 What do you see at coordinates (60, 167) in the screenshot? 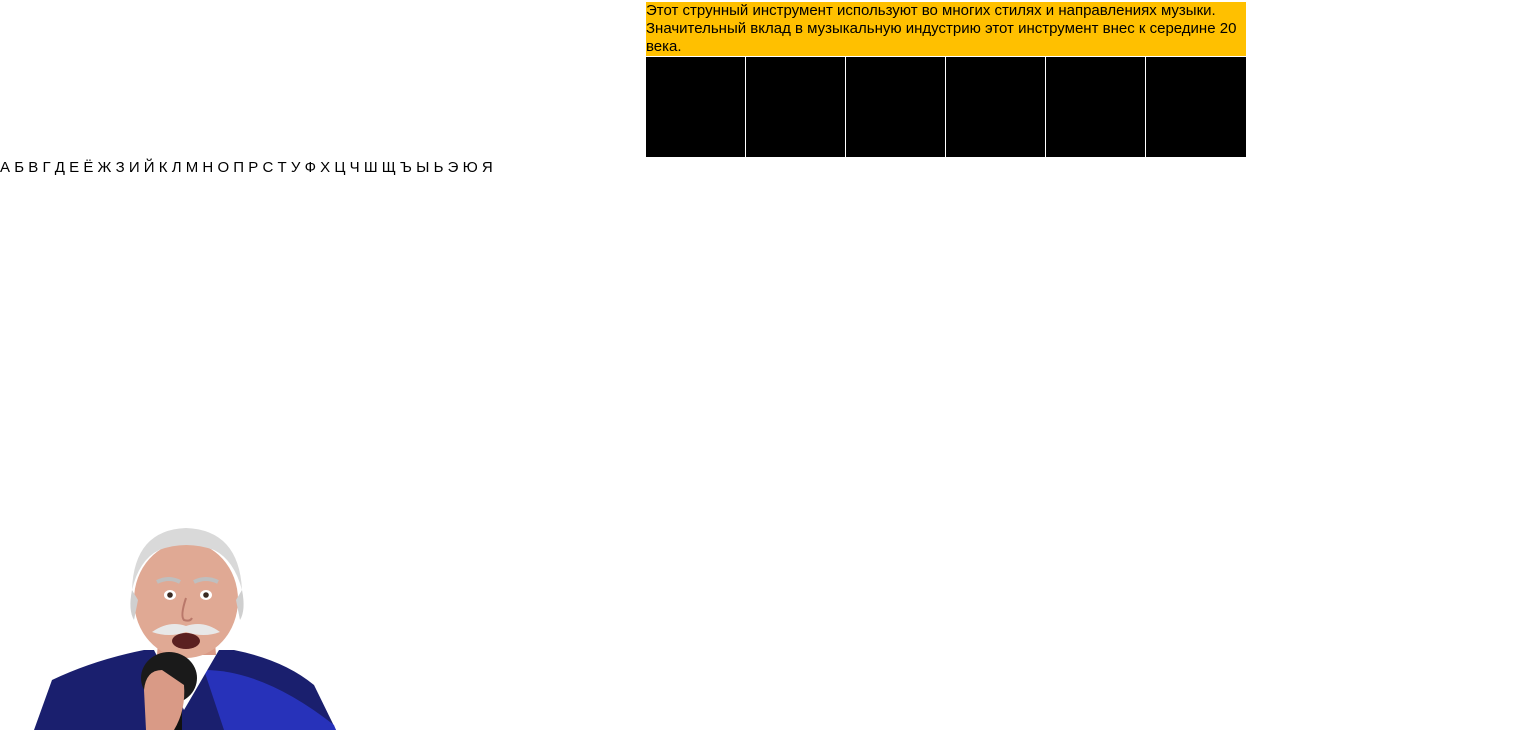
I see `letter-button: Д` at bounding box center [60, 167].